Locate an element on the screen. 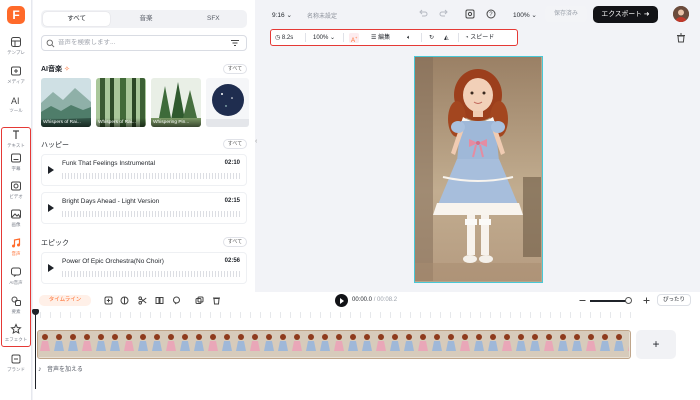 The height and width of the screenshot is (400, 700). audio-search-input is located at coordinates (138, 42).